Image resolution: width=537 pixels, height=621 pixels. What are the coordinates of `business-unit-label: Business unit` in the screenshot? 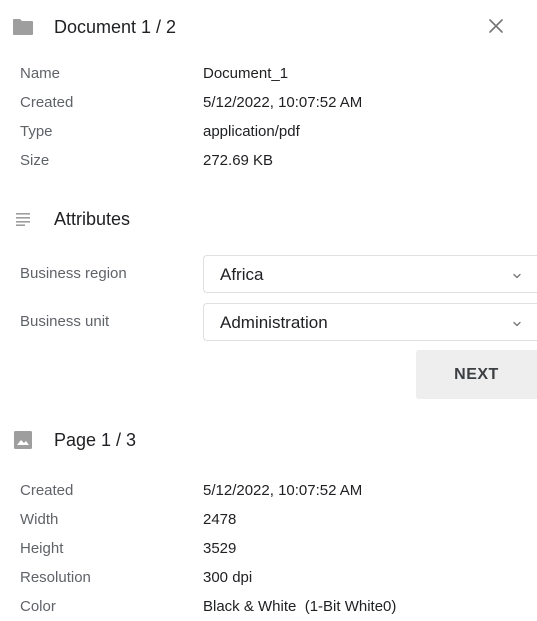 It's located at (65, 321).